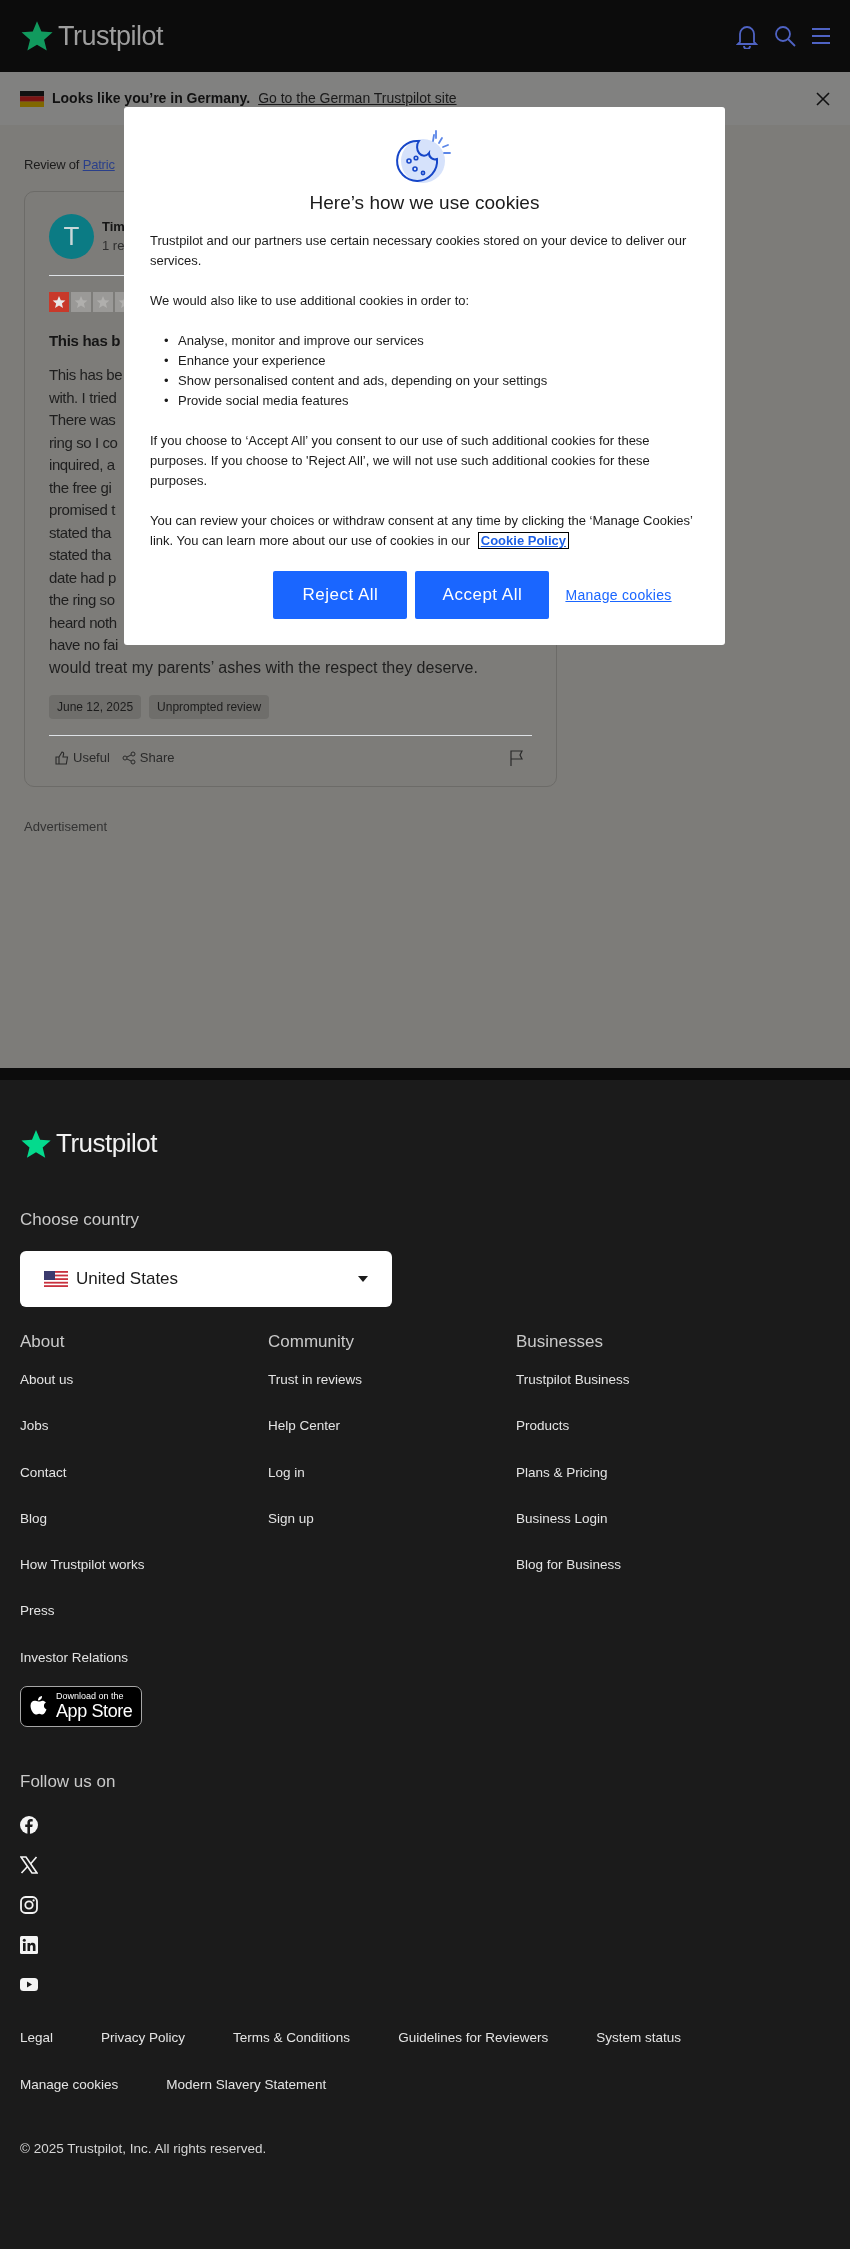 The image size is (850, 2249). What do you see at coordinates (400, 461) in the screenshot?
I see `dialog-text: If you choose to ‘Accept All’ you consent to our use of such additional cookies for these purposes. If you choose to 'Reject All’, we will not use such additional cookies for these purposes.` at bounding box center [400, 461].